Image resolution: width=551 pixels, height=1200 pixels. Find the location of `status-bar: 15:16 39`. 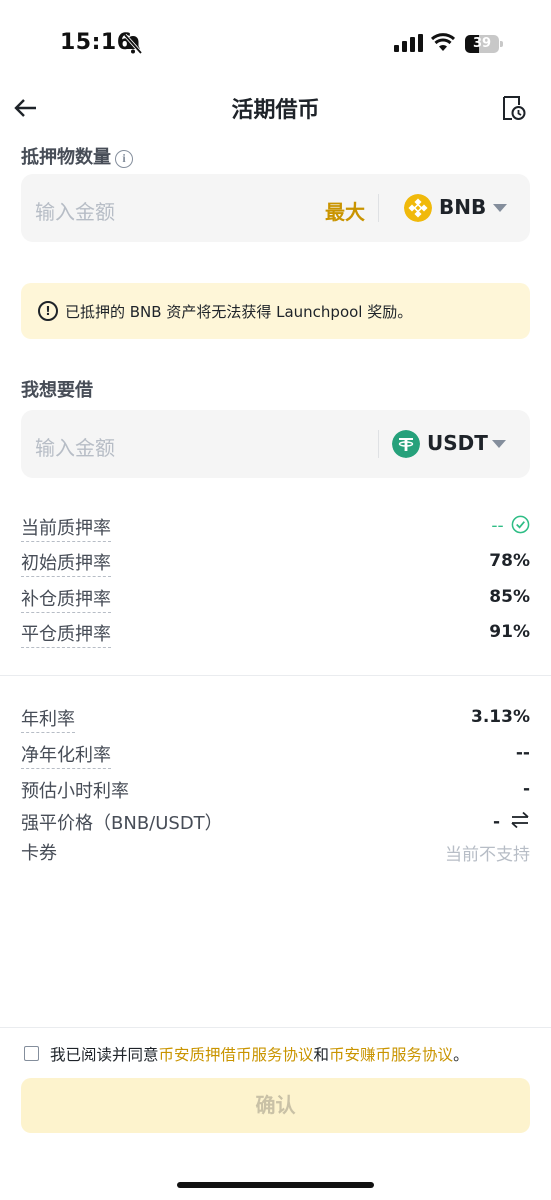

status-bar: 15:16 39 is located at coordinates (275, 40).